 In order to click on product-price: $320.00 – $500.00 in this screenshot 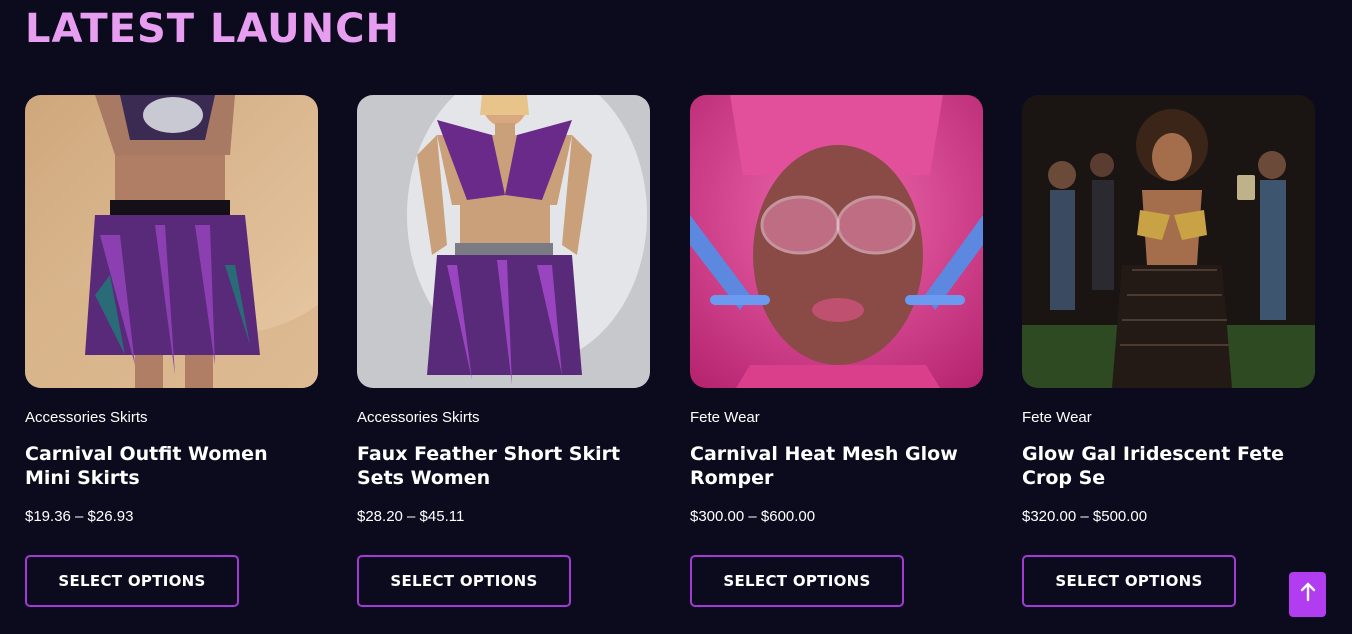, I will do `click(1085, 516)`.